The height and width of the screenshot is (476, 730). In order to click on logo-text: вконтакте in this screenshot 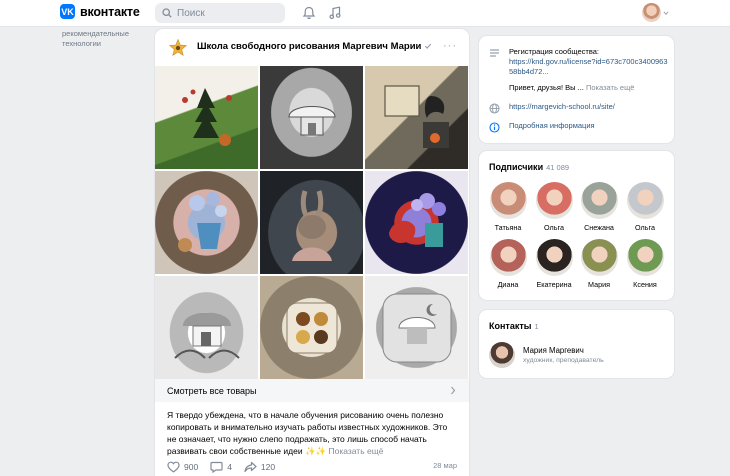, I will do `click(110, 11)`.